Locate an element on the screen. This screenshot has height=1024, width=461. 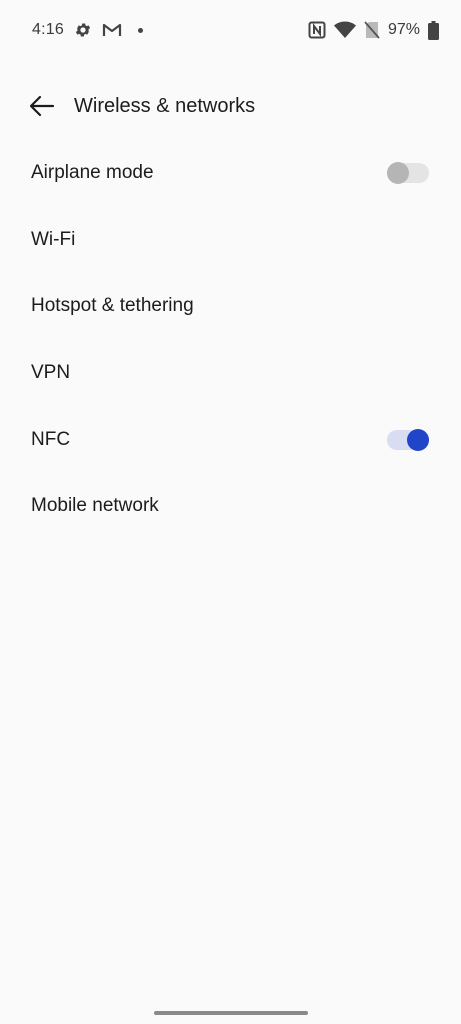
app-bar: Wireless & networks is located at coordinates (230, 106).